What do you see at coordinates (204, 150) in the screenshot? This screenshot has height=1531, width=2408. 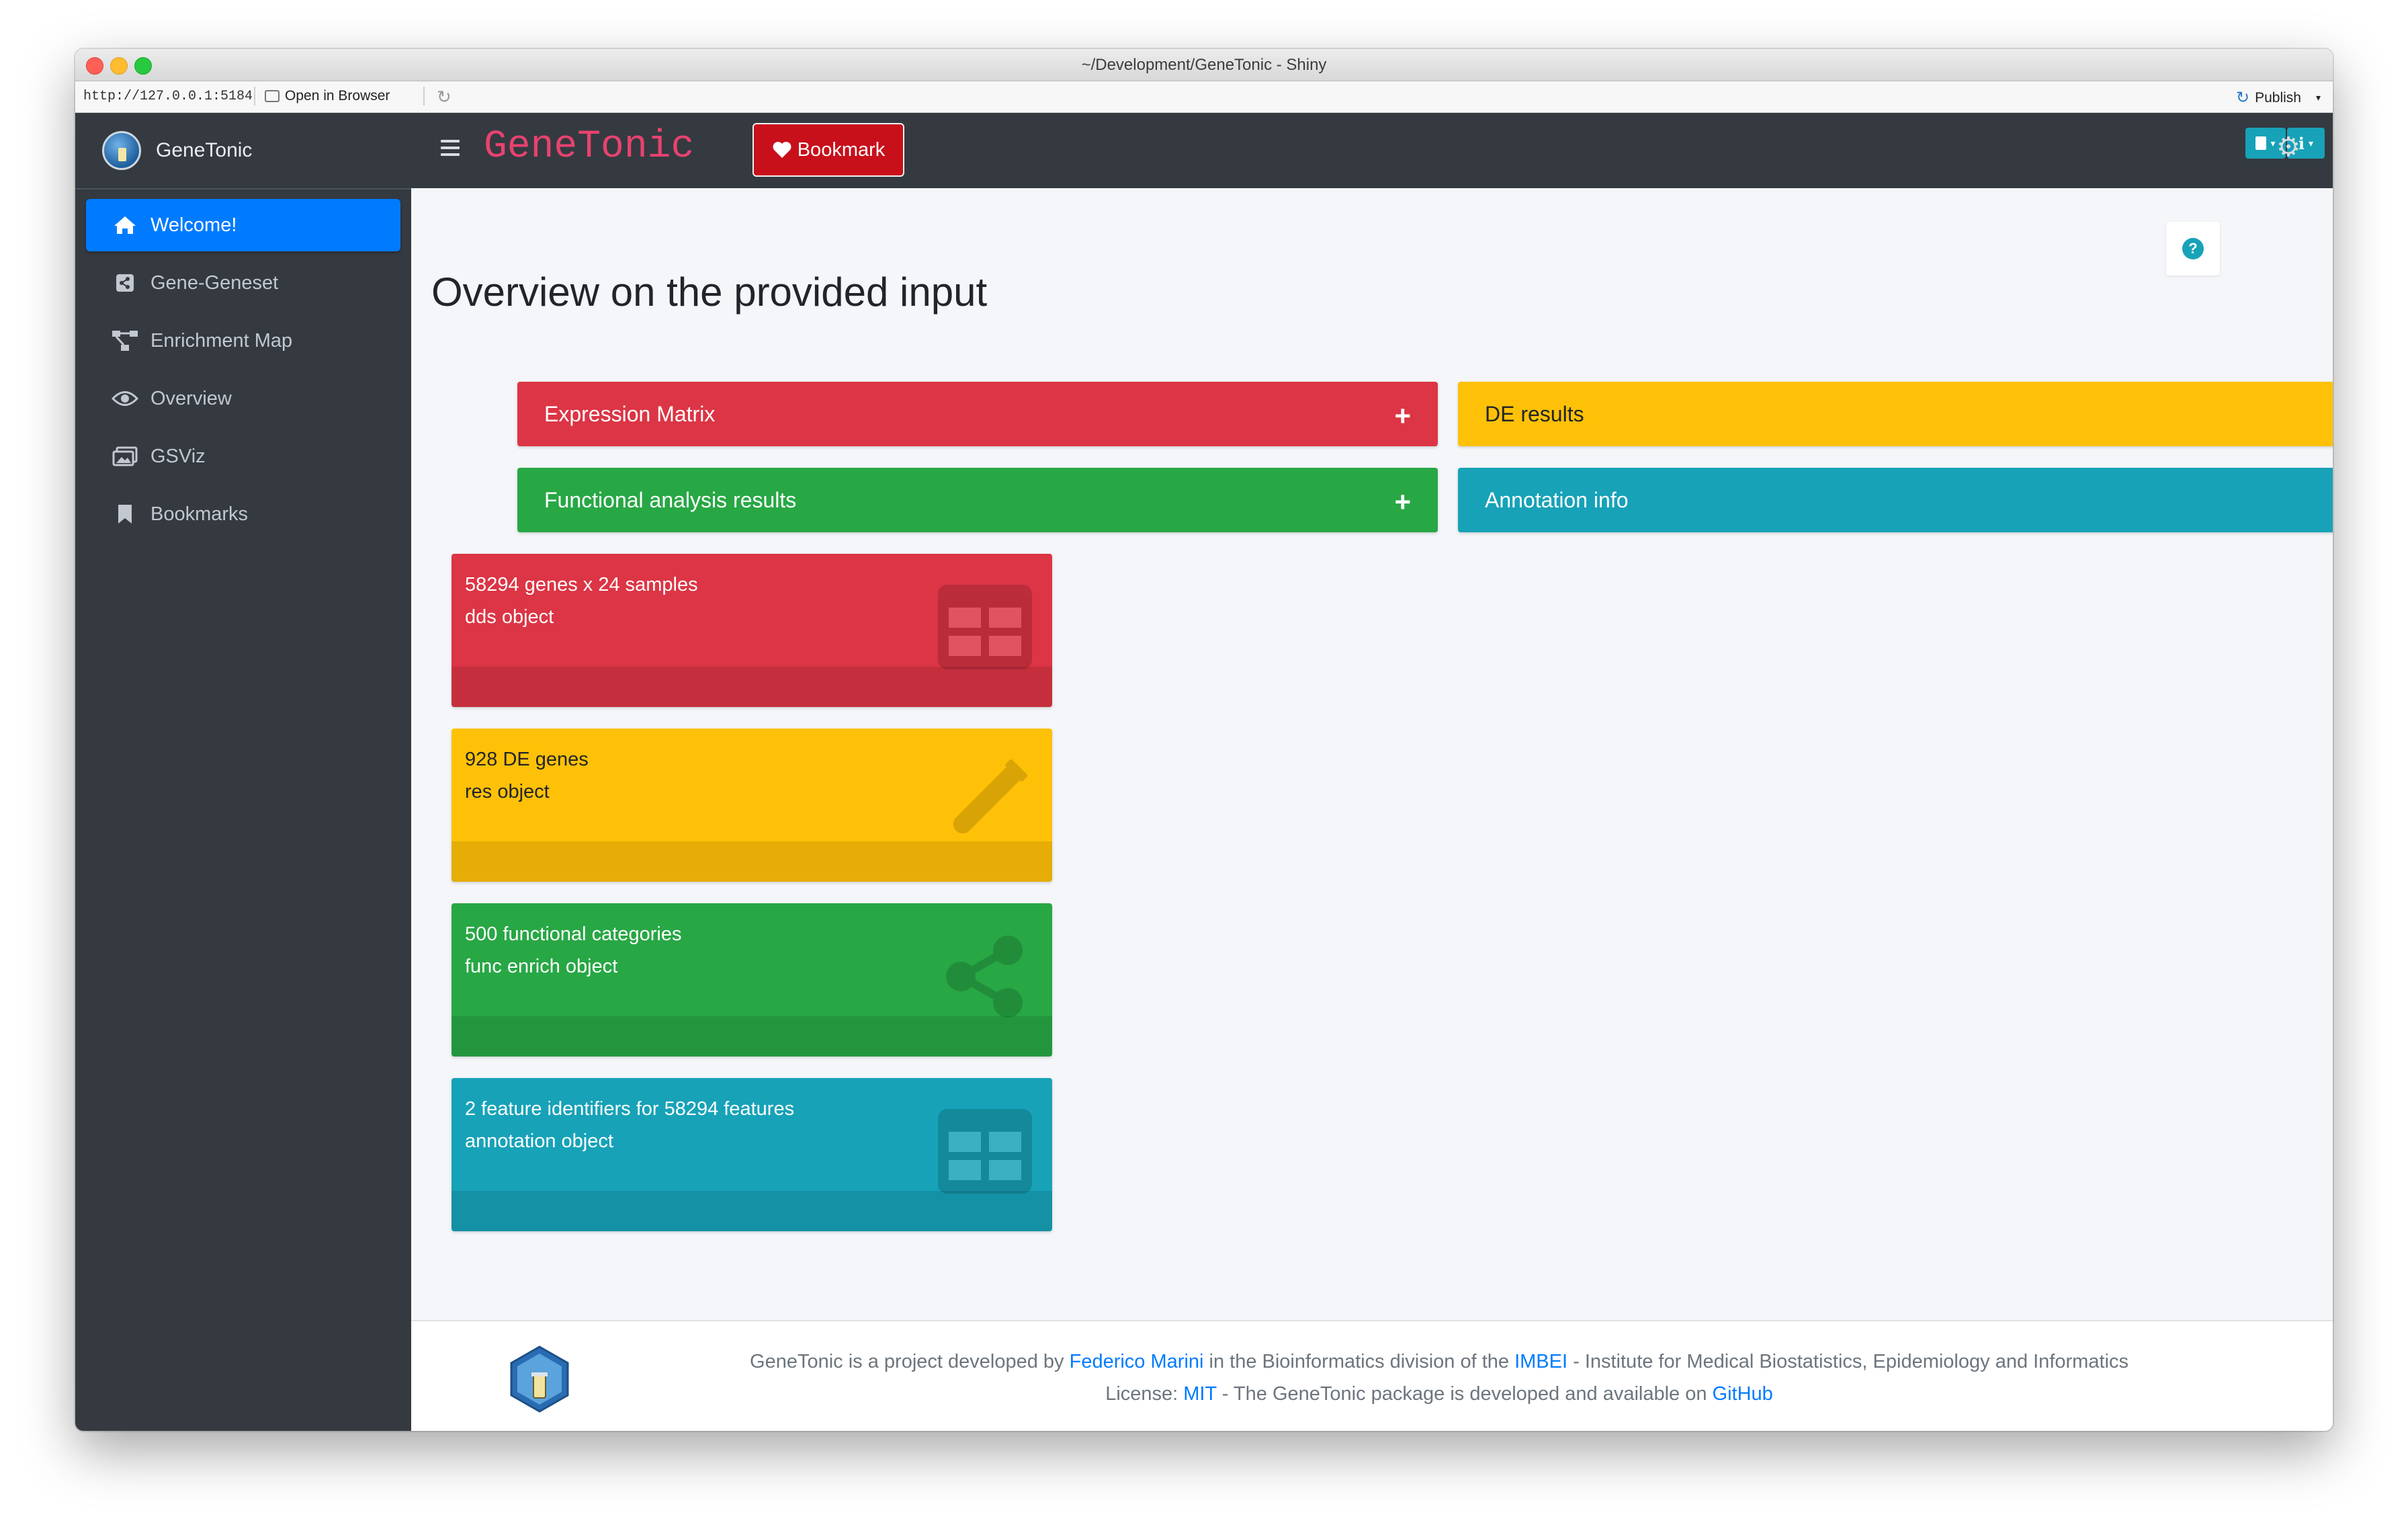 I see `brand-name: GeneTonic` at bounding box center [204, 150].